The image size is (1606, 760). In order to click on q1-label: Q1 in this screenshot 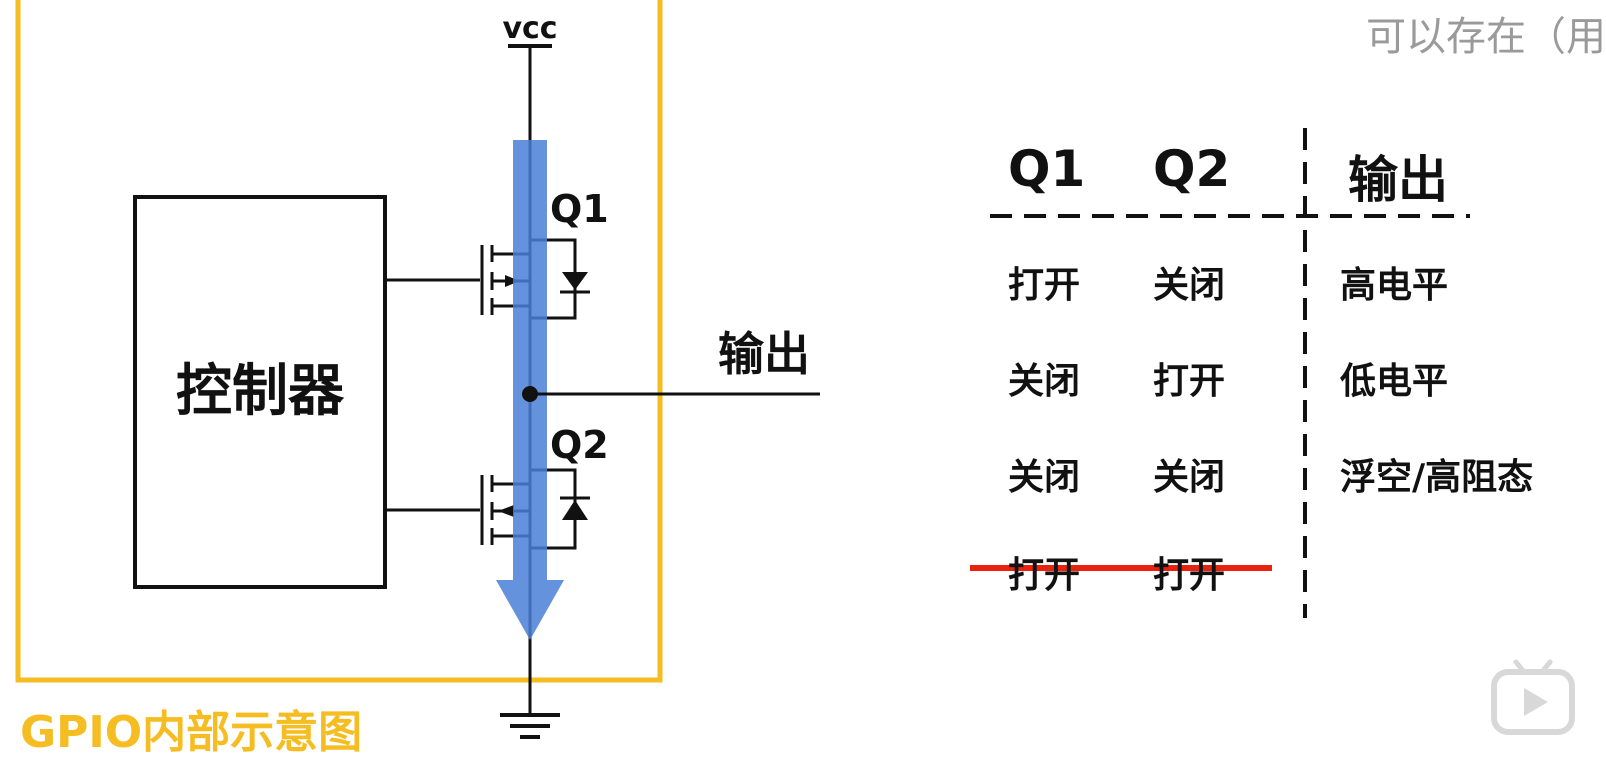, I will do `click(579, 209)`.